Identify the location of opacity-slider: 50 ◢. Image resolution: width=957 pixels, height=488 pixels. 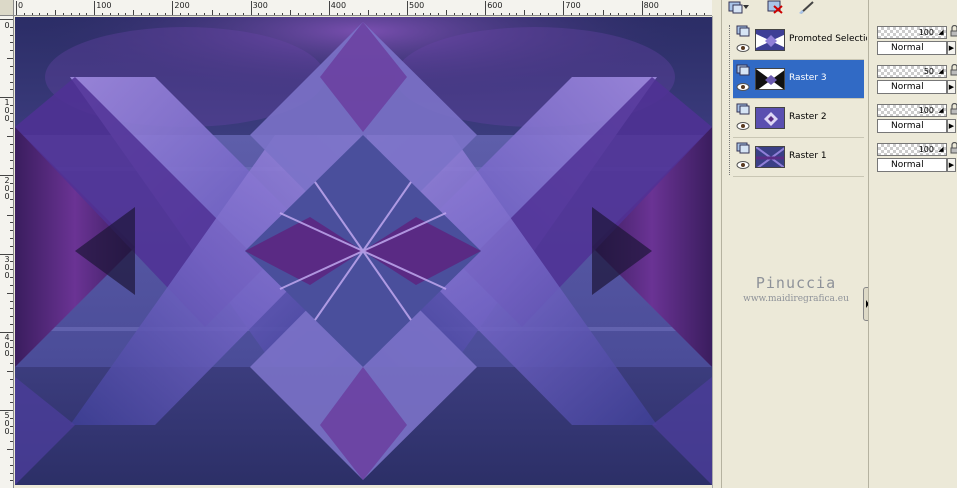
(912, 71).